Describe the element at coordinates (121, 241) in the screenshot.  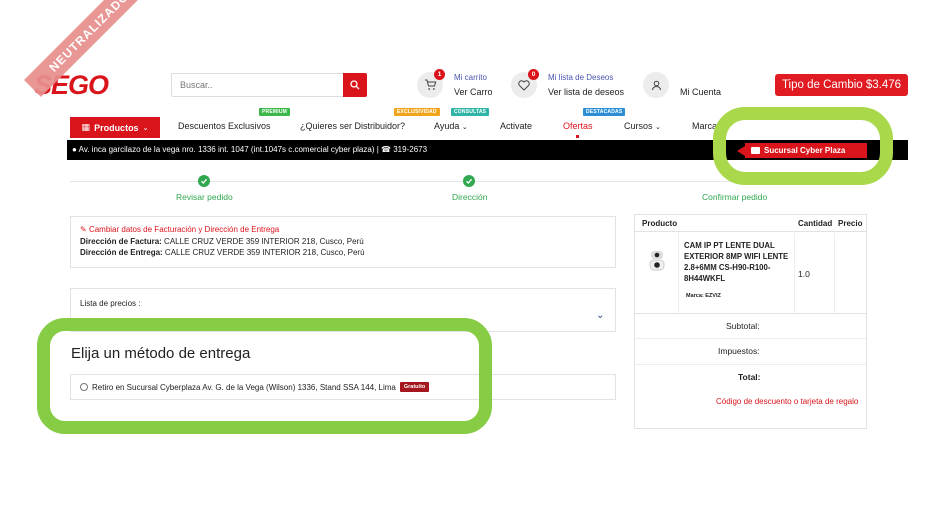
I see `billing-address-label: Dirección de Factura:` at that location.